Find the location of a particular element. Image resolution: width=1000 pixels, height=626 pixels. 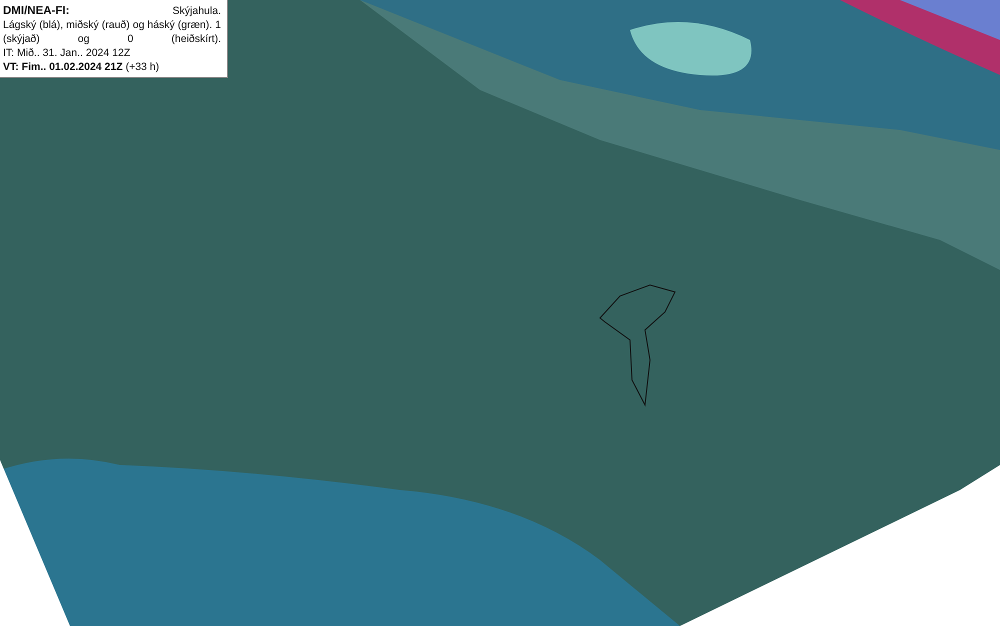

legend-title: Skýjahula. is located at coordinates (196, 11).